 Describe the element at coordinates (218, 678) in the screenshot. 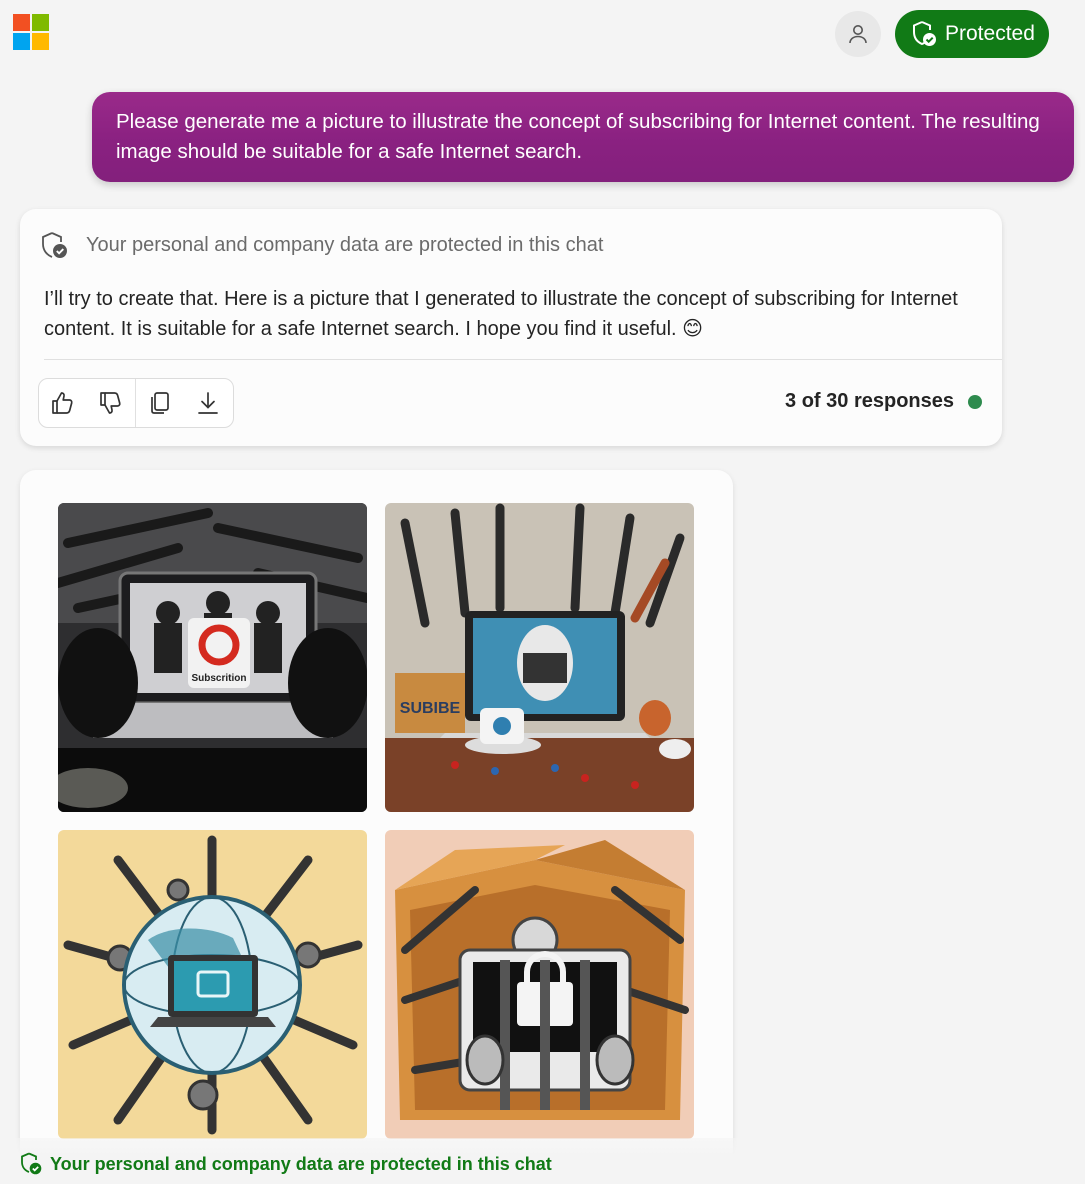

I see `subscription-sign-text: Subscrition` at that location.